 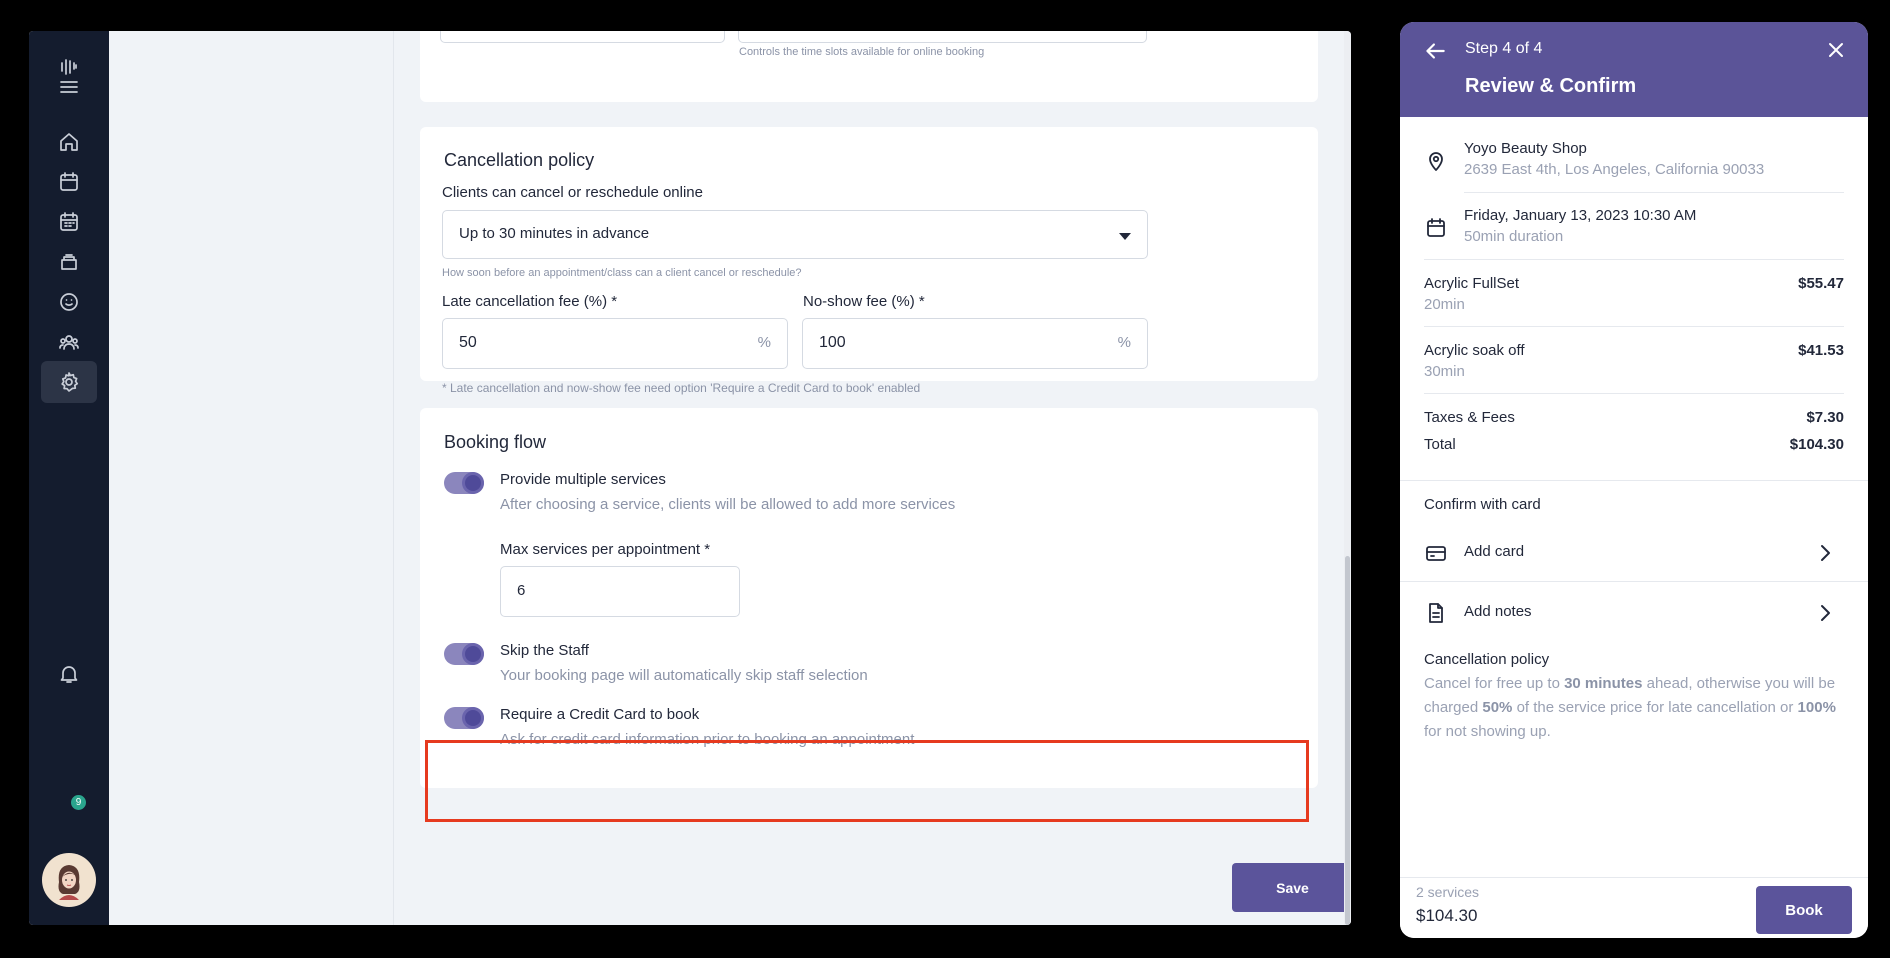 What do you see at coordinates (1482, 504) in the screenshot?
I see `confirm-card-label: Confirm with card` at bounding box center [1482, 504].